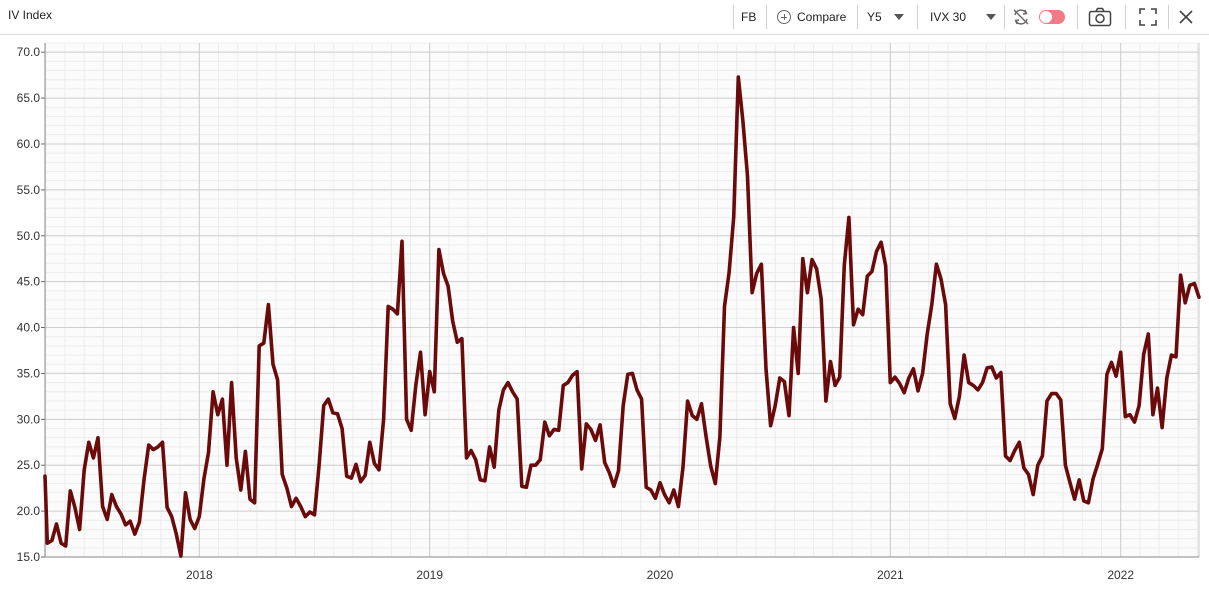 The width and height of the screenshot is (1209, 598). I want to click on compare-button: Compare, so click(811, 17).